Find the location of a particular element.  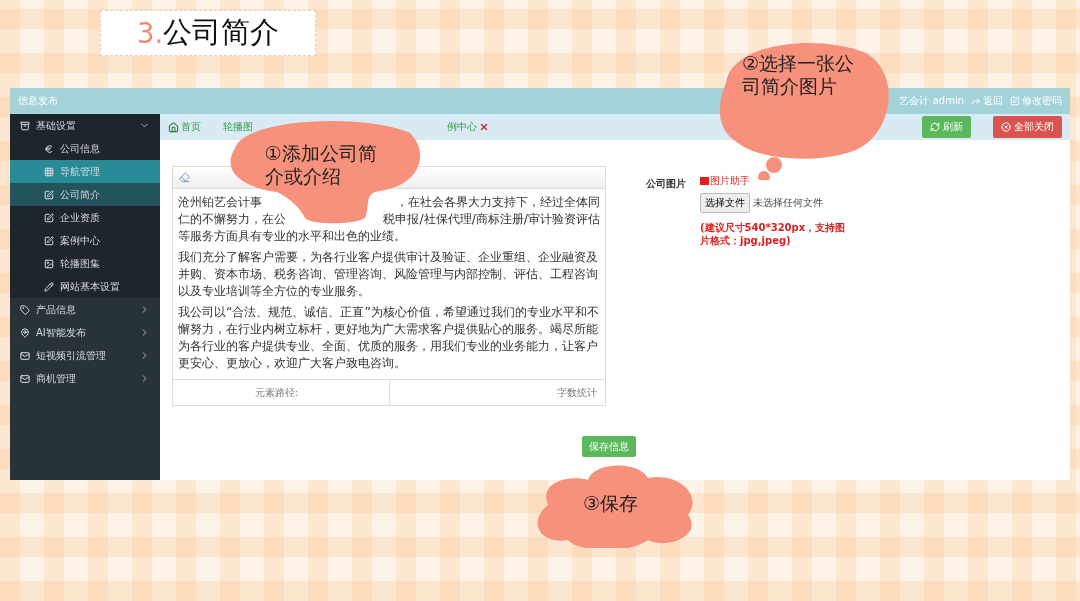

sidebar-subitem: 企业资质 is located at coordinates (85, 217).